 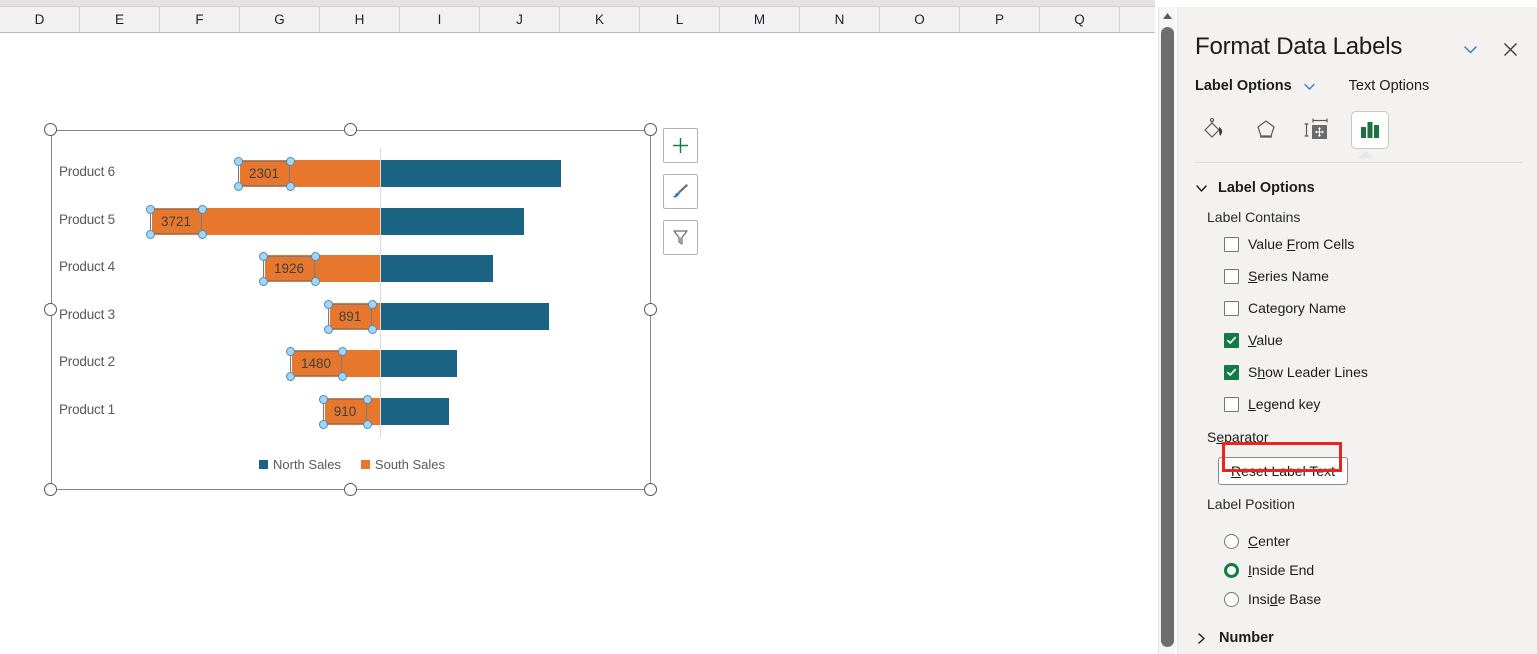 What do you see at coordinates (1389, 86) in the screenshot?
I see `tab-text-options: Text Options` at bounding box center [1389, 86].